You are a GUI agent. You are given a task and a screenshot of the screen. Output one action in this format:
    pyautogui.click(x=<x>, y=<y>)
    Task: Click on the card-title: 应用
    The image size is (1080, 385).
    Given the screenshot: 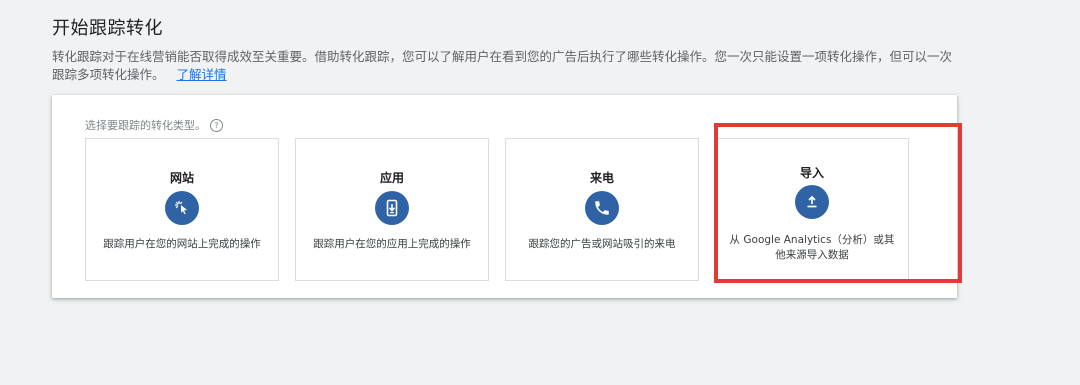 What is the action you would take?
    pyautogui.click(x=391, y=178)
    